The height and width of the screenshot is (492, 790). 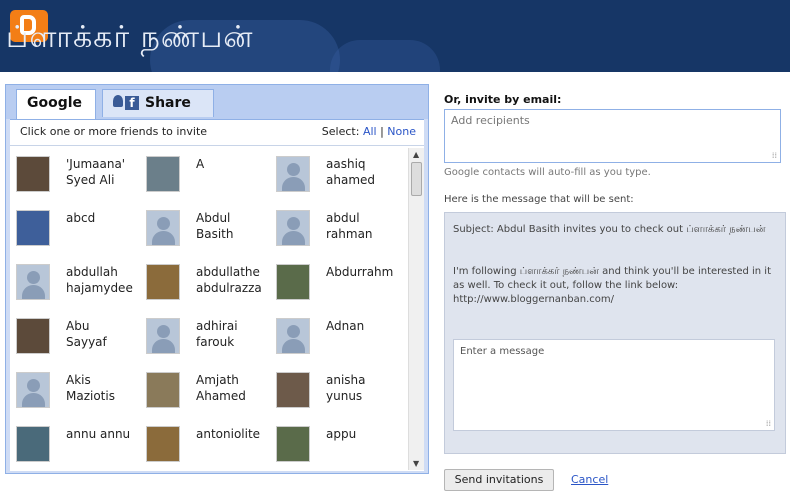 I want to click on select-none-link: None, so click(x=401, y=131).